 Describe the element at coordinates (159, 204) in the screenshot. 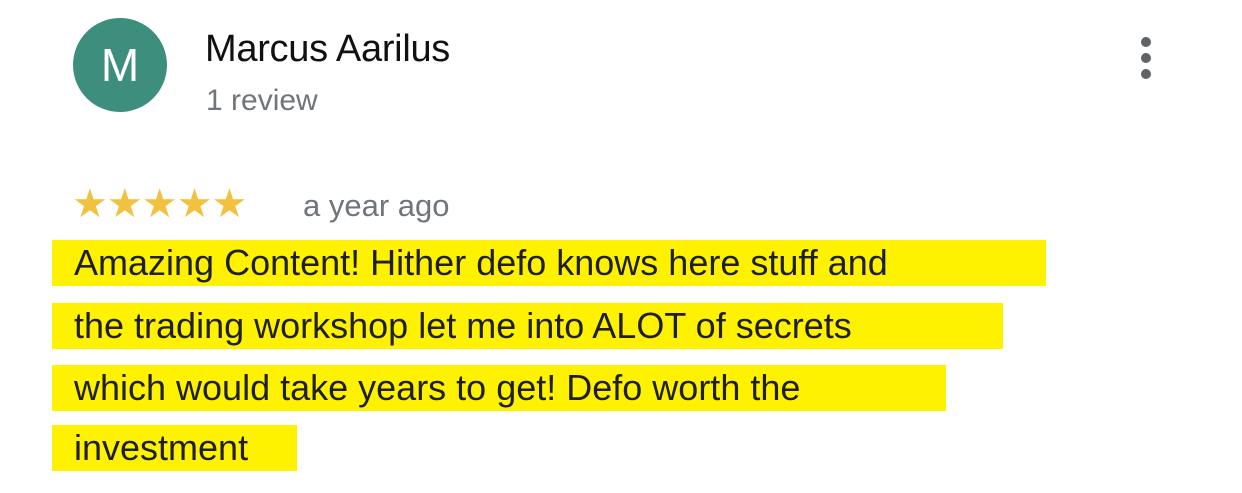

I see `star-rating: ★★★★★` at that location.